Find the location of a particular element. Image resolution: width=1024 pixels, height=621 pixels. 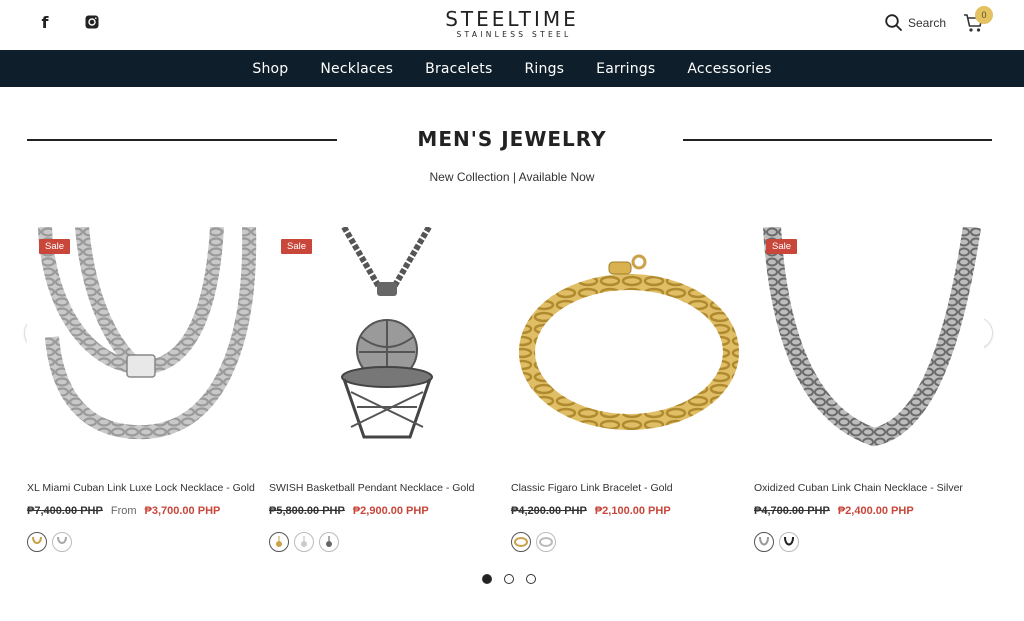

swatch-black is located at coordinates (789, 542).